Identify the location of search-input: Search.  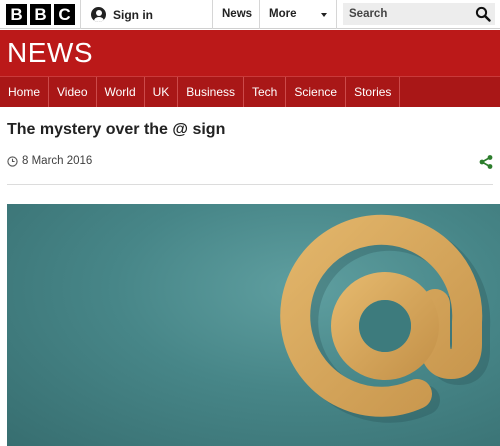
(419, 14).